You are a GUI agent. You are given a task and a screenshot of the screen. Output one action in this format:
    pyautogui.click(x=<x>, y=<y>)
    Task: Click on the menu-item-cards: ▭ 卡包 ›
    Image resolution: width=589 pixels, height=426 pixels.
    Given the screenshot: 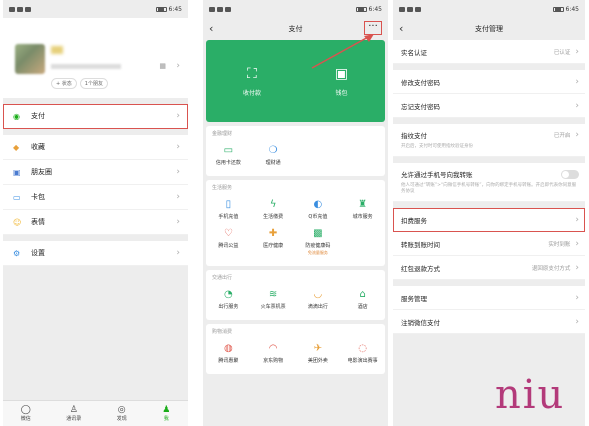 What is the action you would take?
    pyautogui.click(x=95, y=197)
    